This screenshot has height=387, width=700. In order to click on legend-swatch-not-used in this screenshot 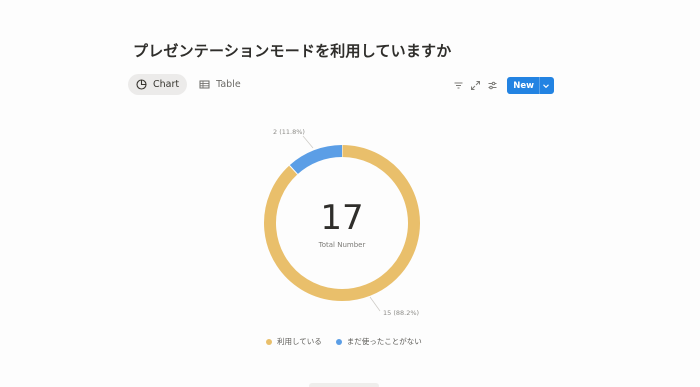, I will do `click(338, 341)`.